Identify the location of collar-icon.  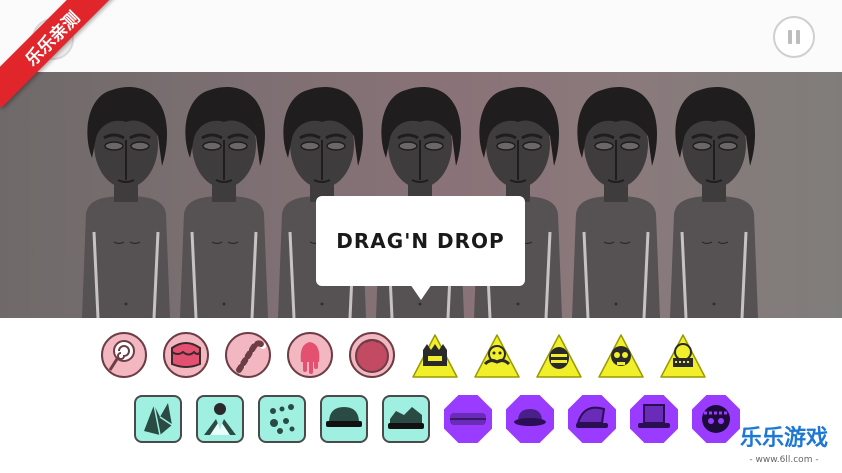
(220, 419).